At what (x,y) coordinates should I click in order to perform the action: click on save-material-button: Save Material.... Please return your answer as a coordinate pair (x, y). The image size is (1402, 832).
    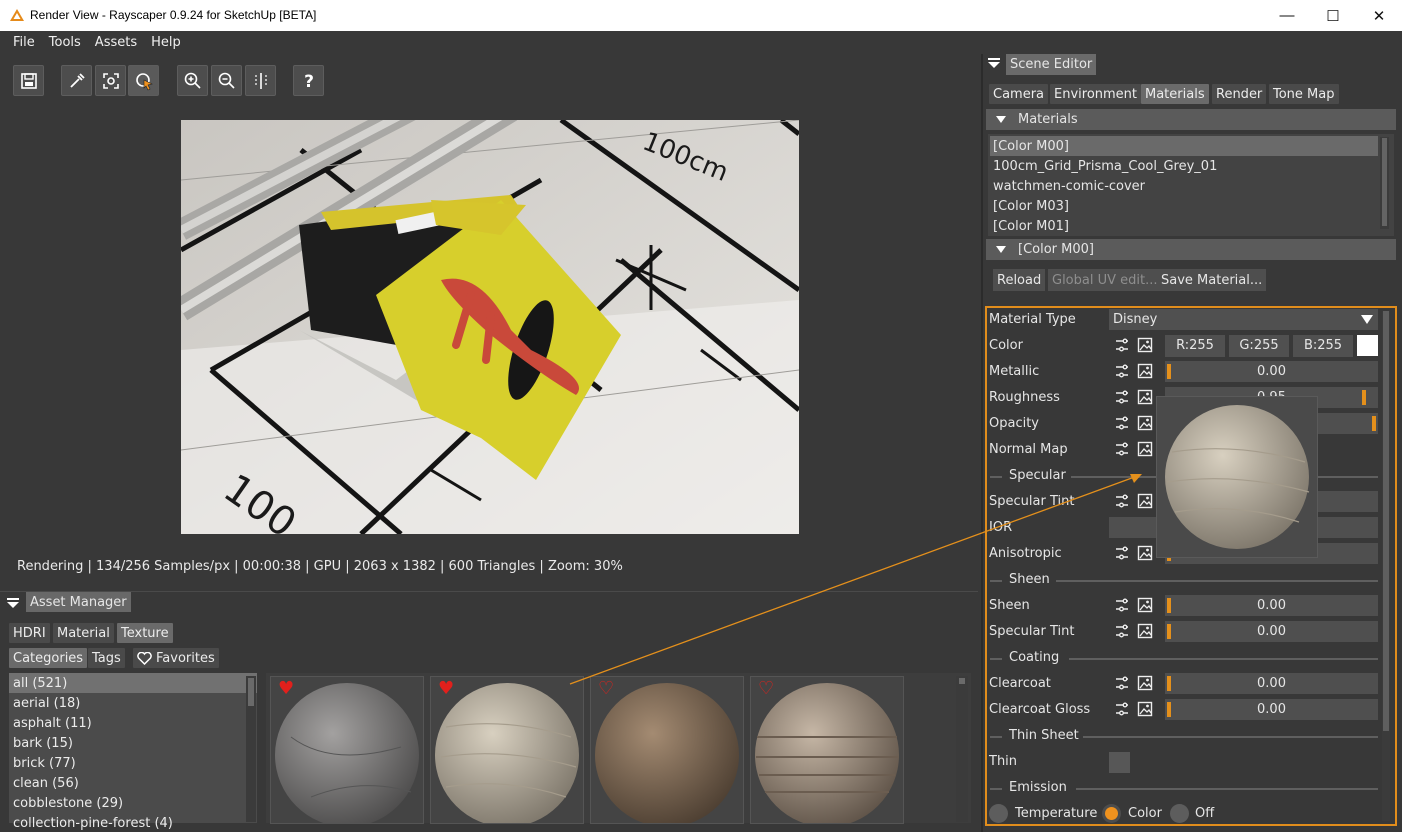
    Looking at the image, I should click on (1212, 280).